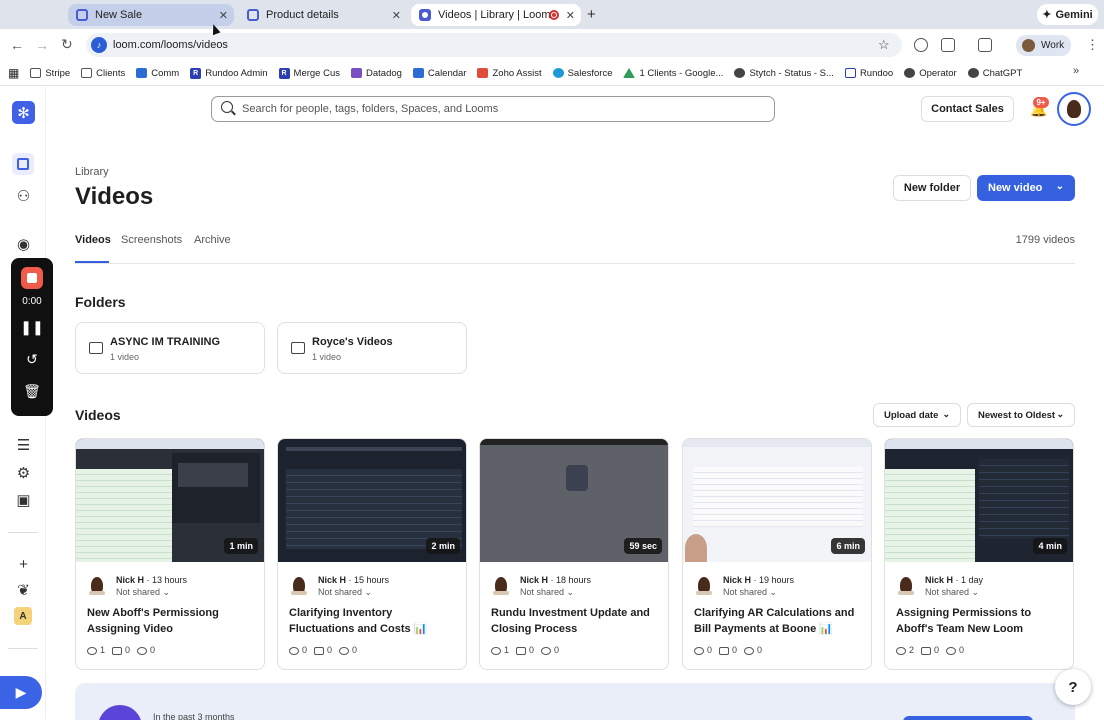  I want to click on calendar-icon, so click(418, 73).